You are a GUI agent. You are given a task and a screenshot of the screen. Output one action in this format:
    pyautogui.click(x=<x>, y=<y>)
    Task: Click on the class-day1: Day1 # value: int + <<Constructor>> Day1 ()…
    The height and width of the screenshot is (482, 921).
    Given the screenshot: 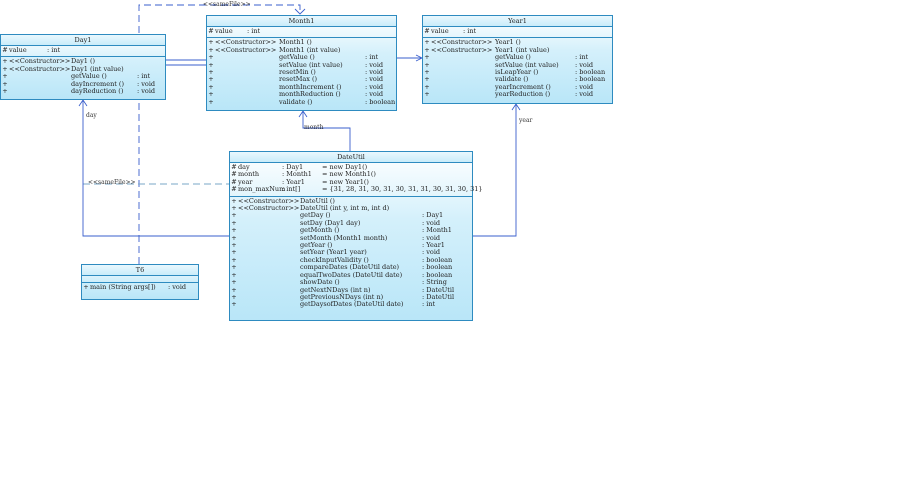 What is the action you would take?
    pyautogui.click(x=83, y=67)
    